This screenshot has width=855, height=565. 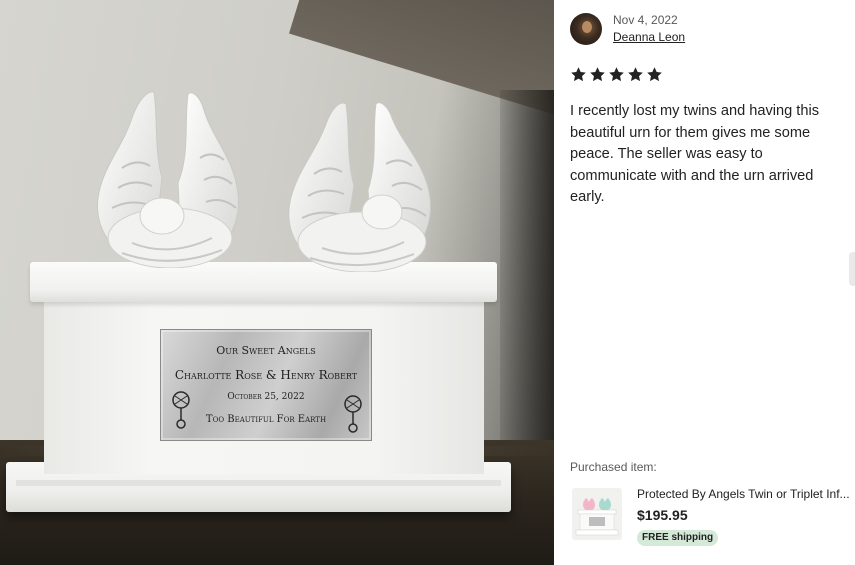 I want to click on angel-figurine-right, so click(x=359, y=187).